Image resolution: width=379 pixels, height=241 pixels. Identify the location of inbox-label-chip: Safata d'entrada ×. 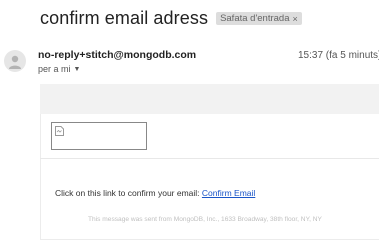
(259, 18).